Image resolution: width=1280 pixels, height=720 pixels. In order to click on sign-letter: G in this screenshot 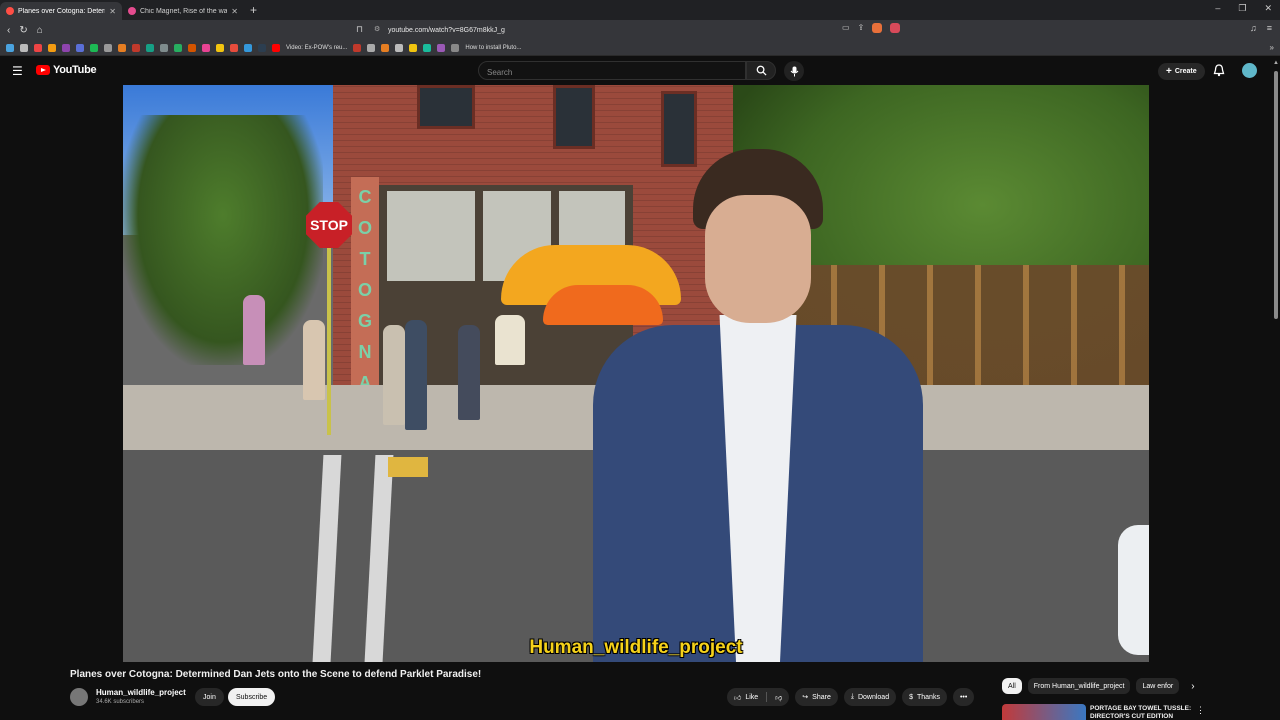, I will do `click(364, 321)`.